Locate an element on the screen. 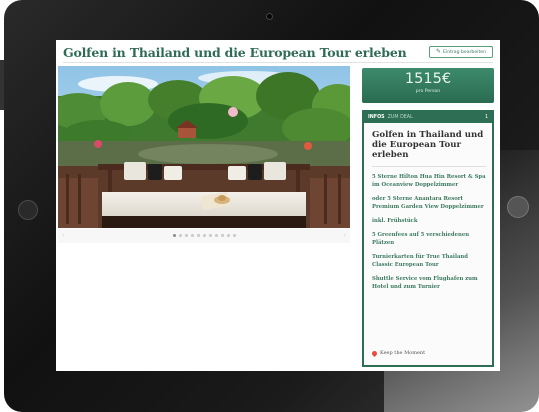 The height and width of the screenshot is (412, 539). side-button-left is located at coordinates (28, 210).